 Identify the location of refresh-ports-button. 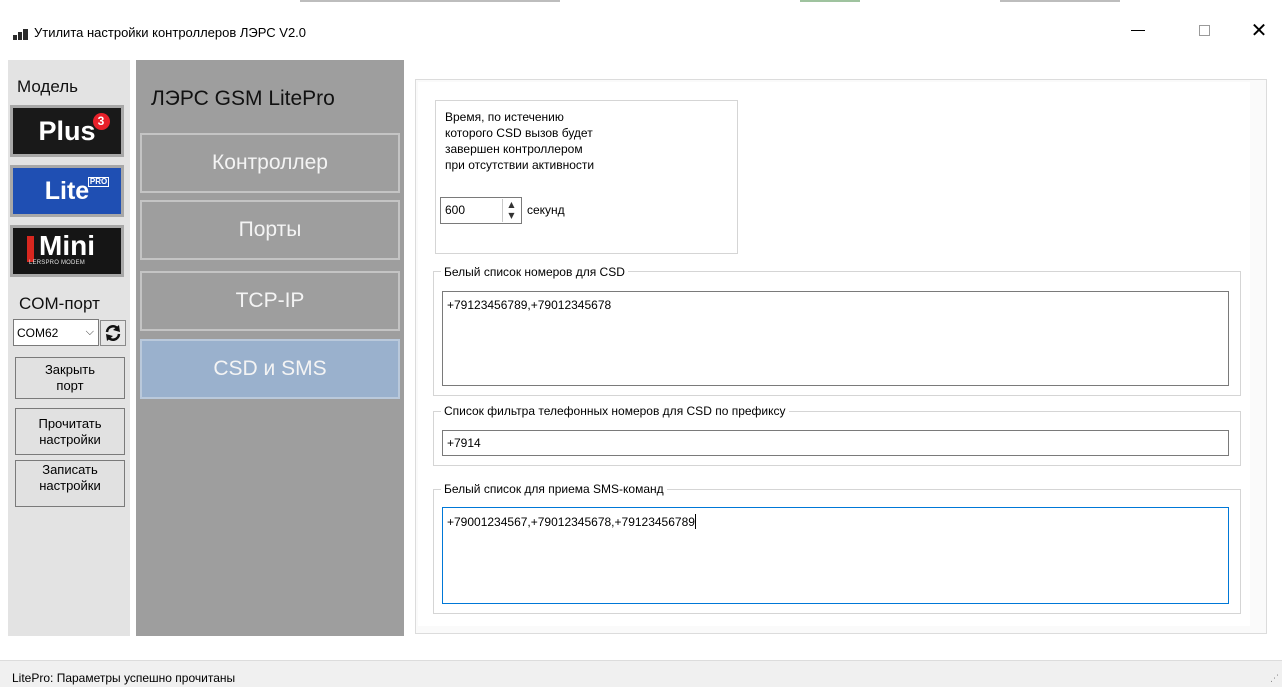
(113, 333).